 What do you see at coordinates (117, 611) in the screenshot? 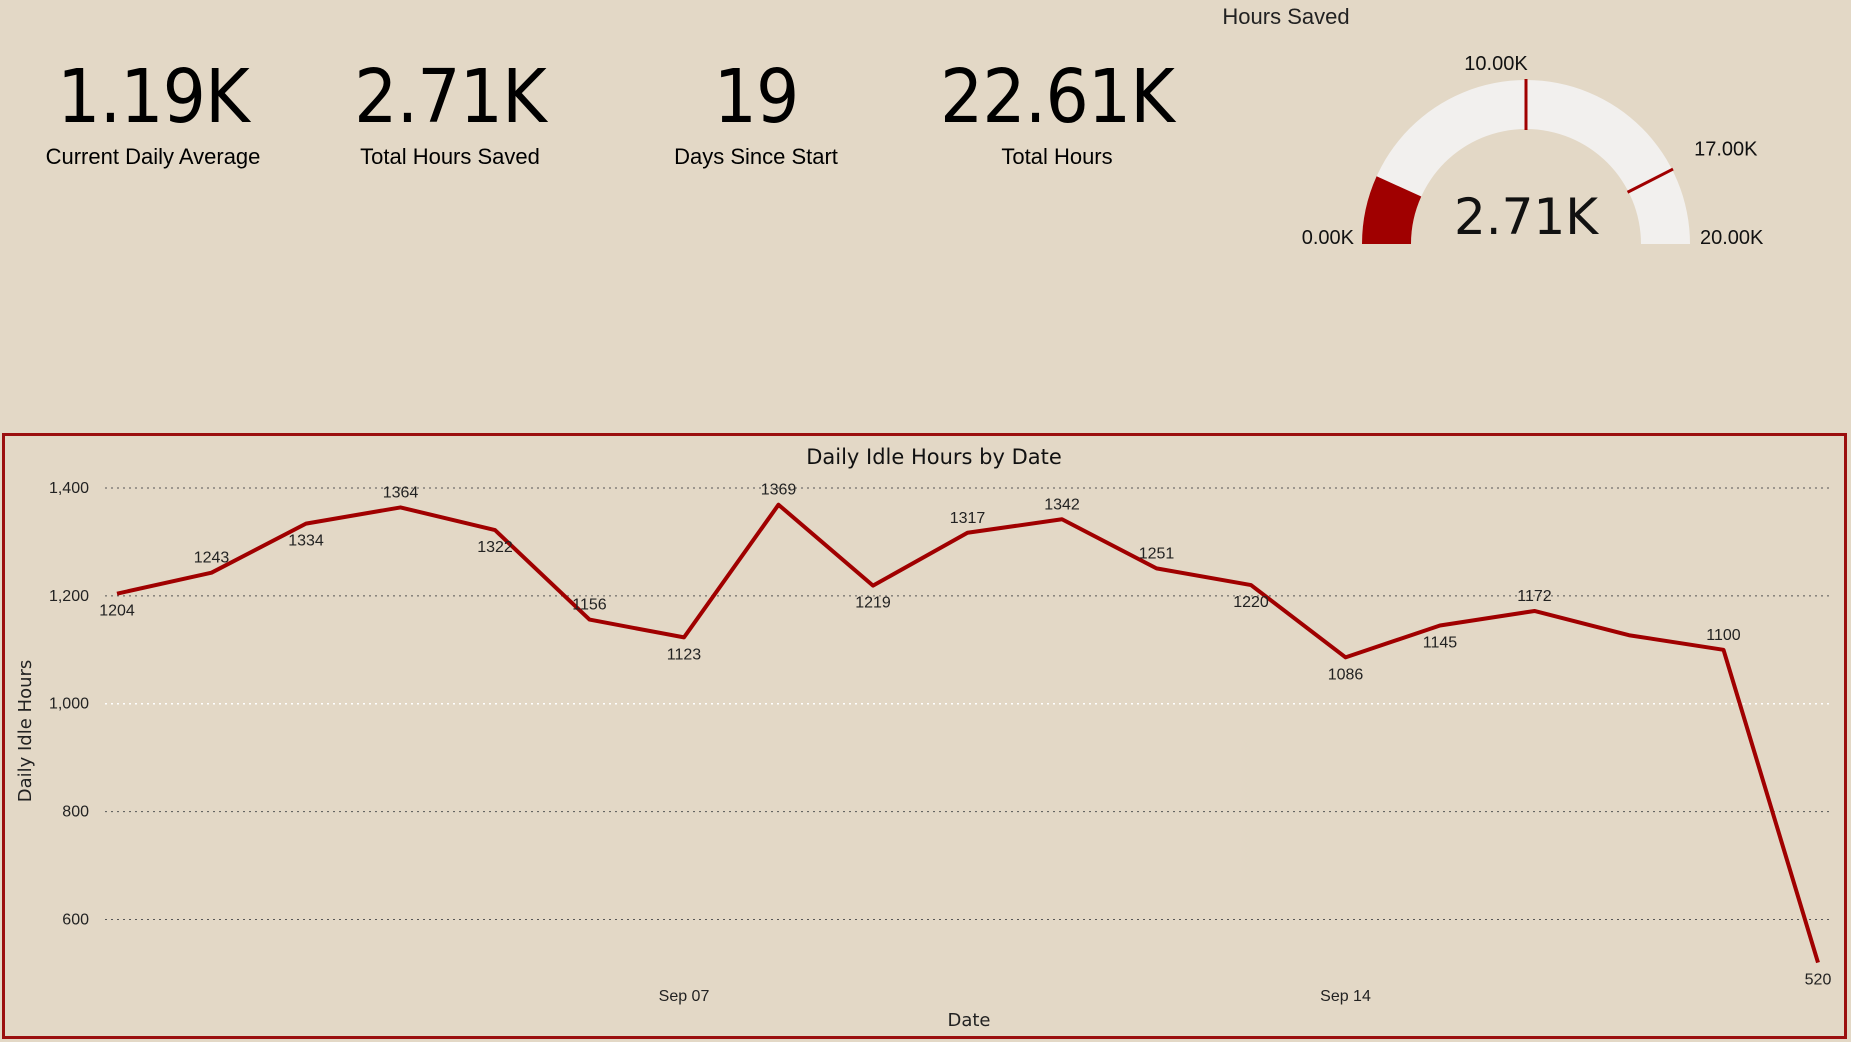
I see `data-label: 1204` at bounding box center [117, 611].